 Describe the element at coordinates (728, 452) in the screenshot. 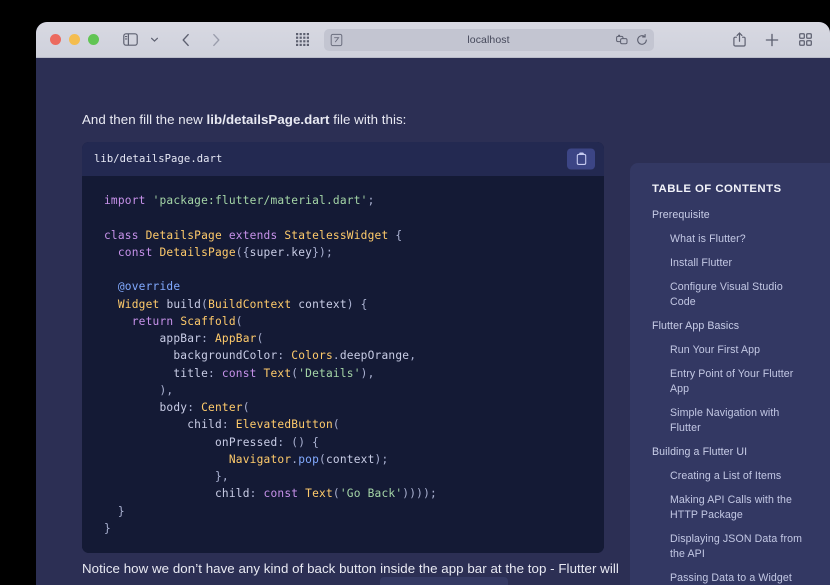

I see `toc-item: Building a Flutter UI` at that location.